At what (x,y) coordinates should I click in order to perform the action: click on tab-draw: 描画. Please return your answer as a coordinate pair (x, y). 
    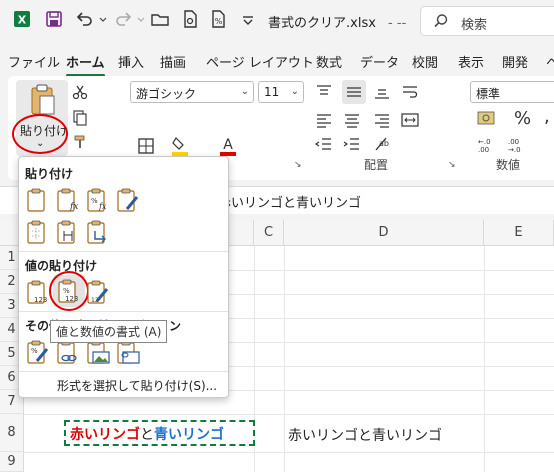
    Looking at the image, I should click on (173, 61).